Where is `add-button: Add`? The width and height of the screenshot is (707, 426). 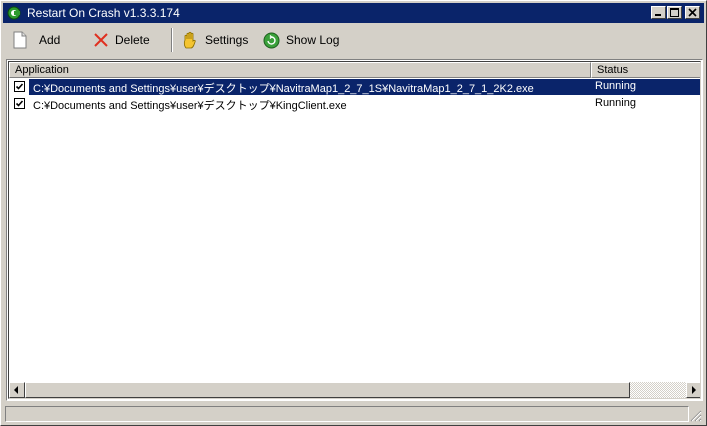
add-button: Add is located at coordinates (36, 40).